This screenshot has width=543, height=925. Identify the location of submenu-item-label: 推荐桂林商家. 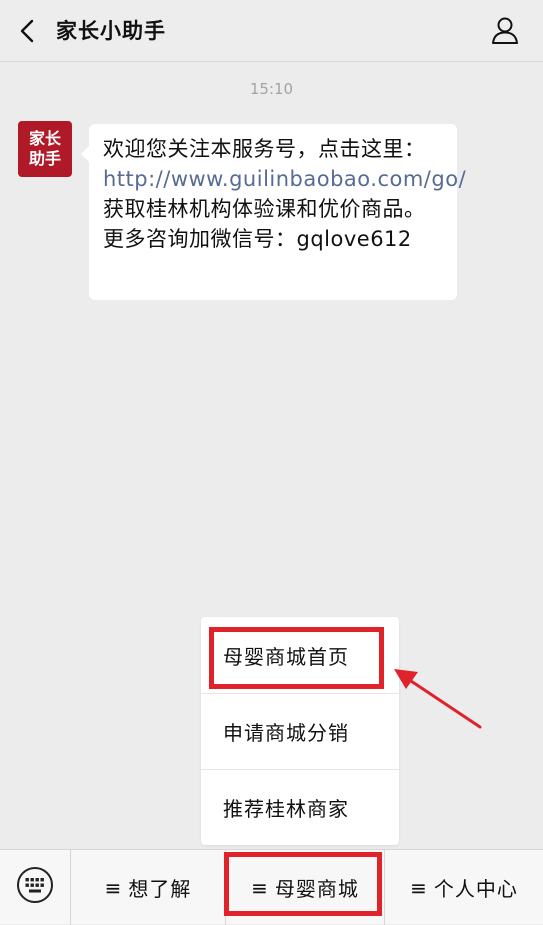
(286, 809).